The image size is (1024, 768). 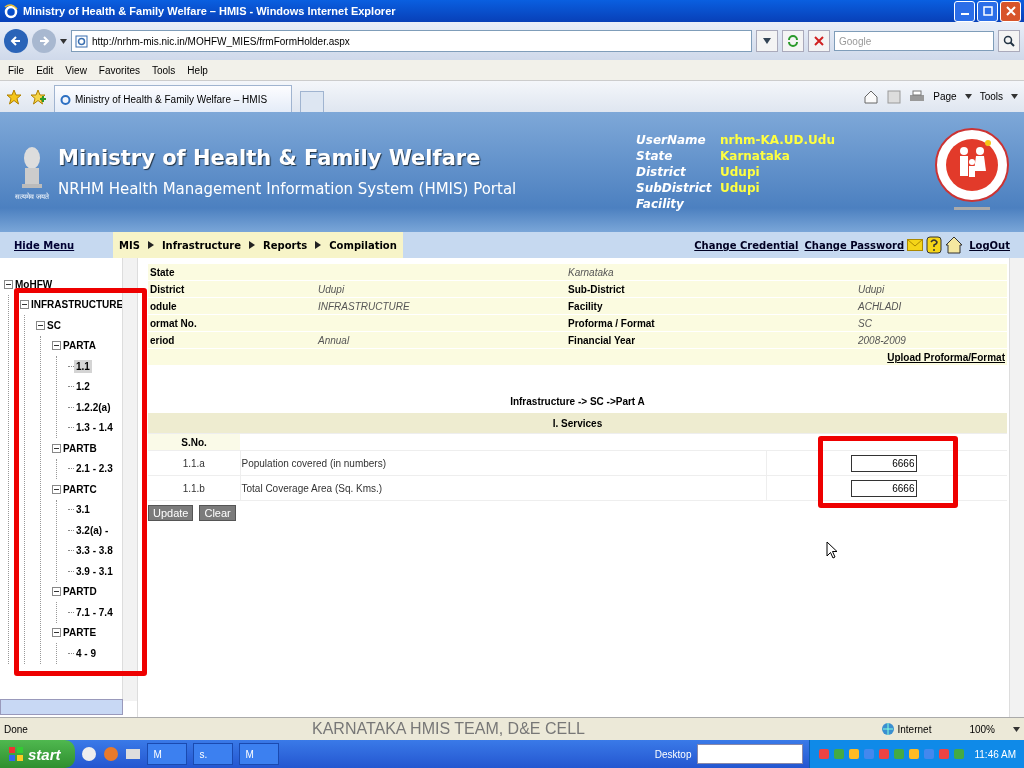 What do you see at coordinates (201, 245) in the screenshot?
I see `menu-link: Infrastructure` at bounding box center [201, 245].